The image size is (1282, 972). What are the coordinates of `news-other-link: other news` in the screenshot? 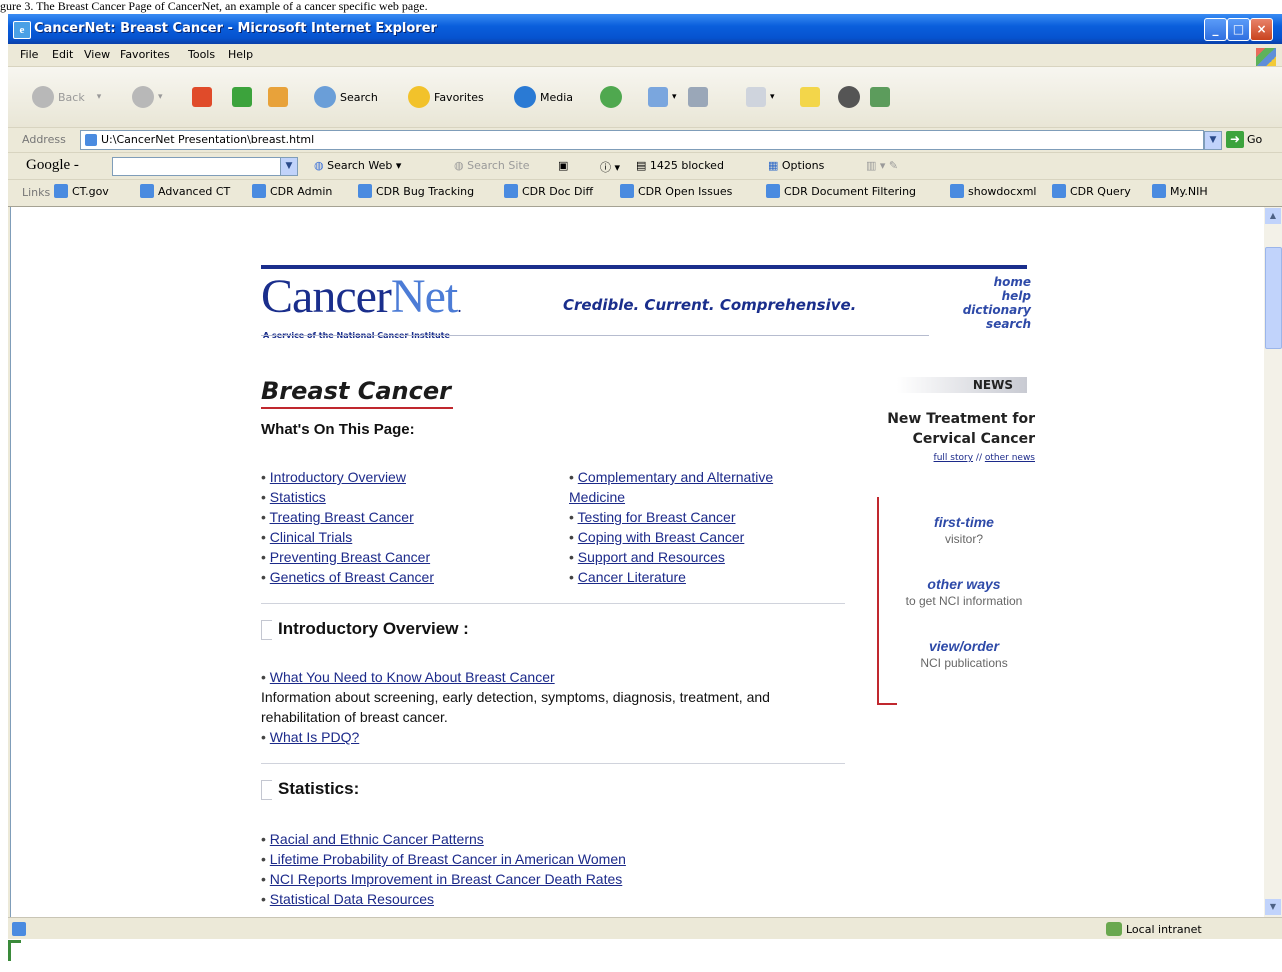 It's located at (1010, 458).